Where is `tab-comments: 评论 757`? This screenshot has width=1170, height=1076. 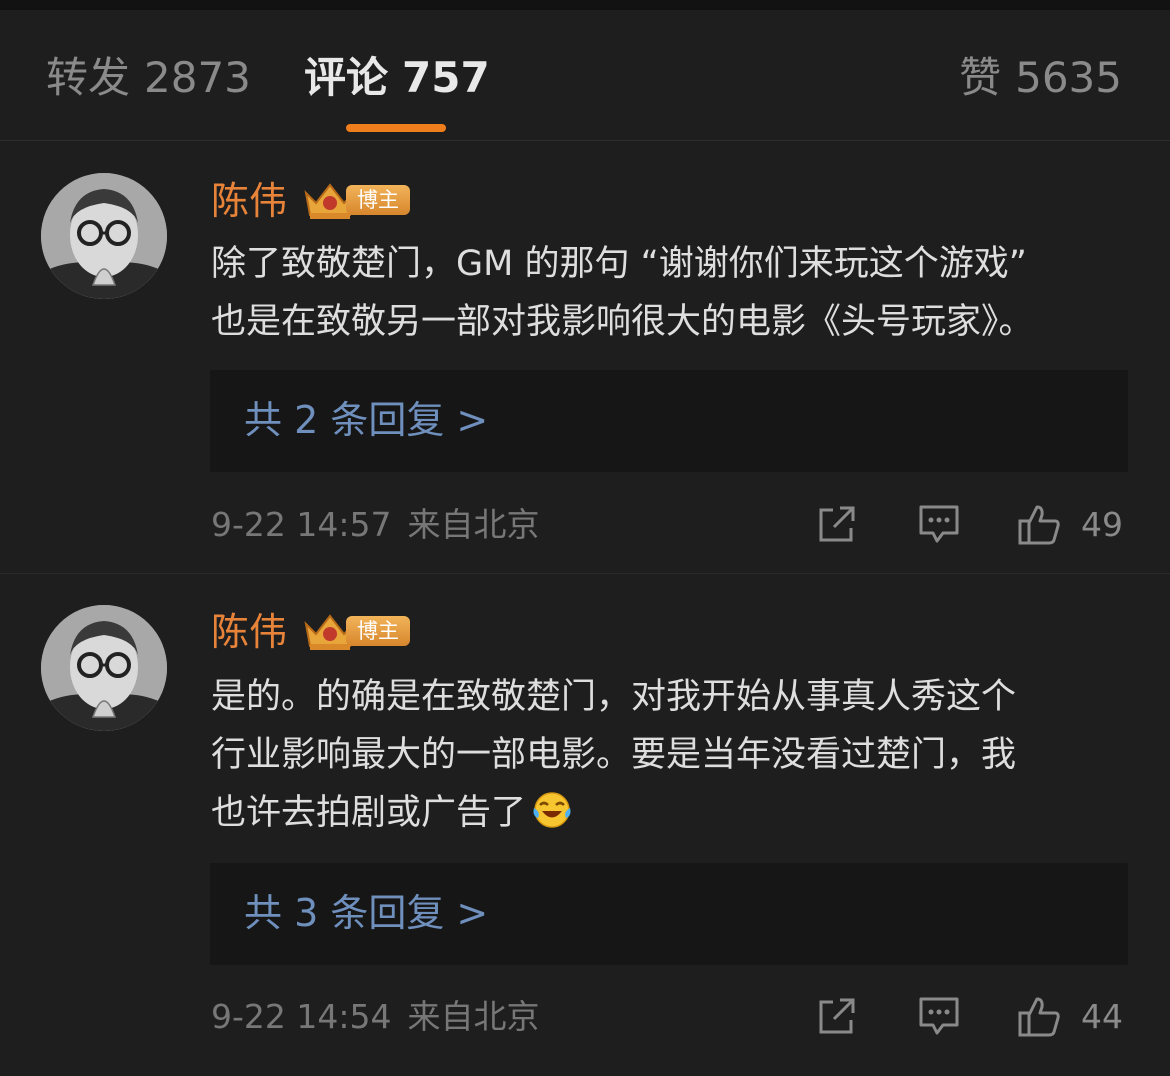
tab-comments: 评论 757 is located at coordinates (397, 78).